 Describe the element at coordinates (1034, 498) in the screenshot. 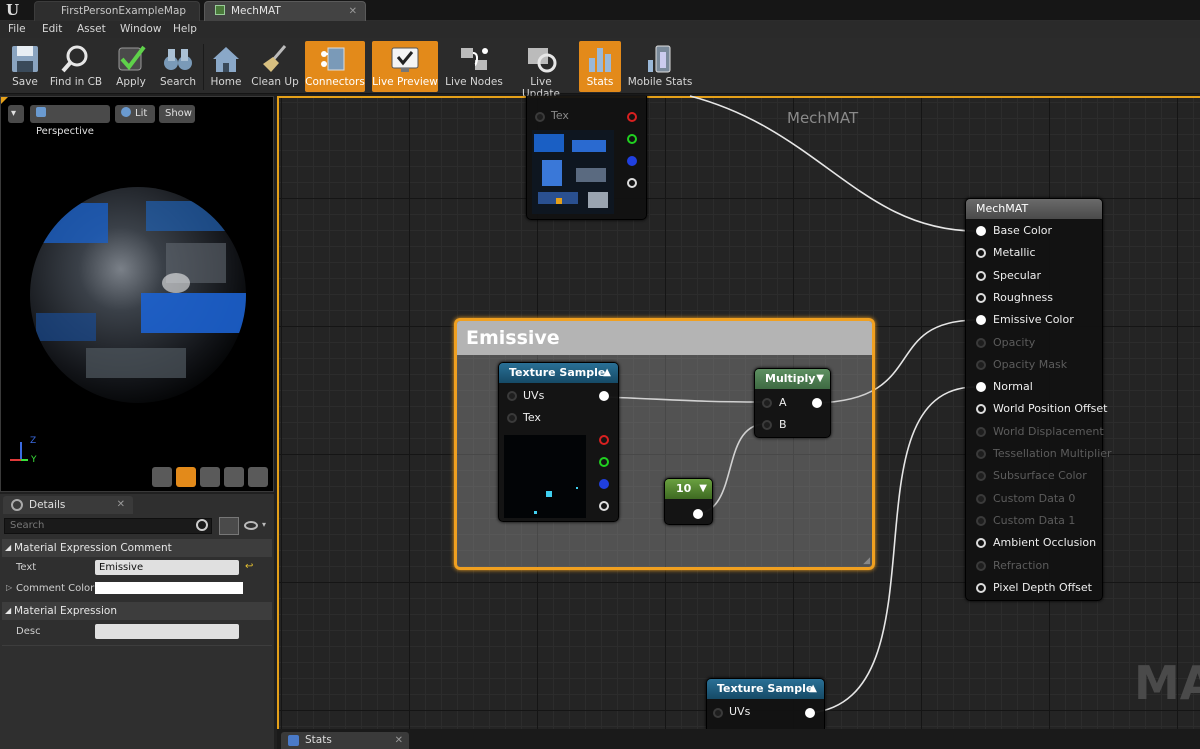

I see `pin-label: Custom Data 0` at that location.